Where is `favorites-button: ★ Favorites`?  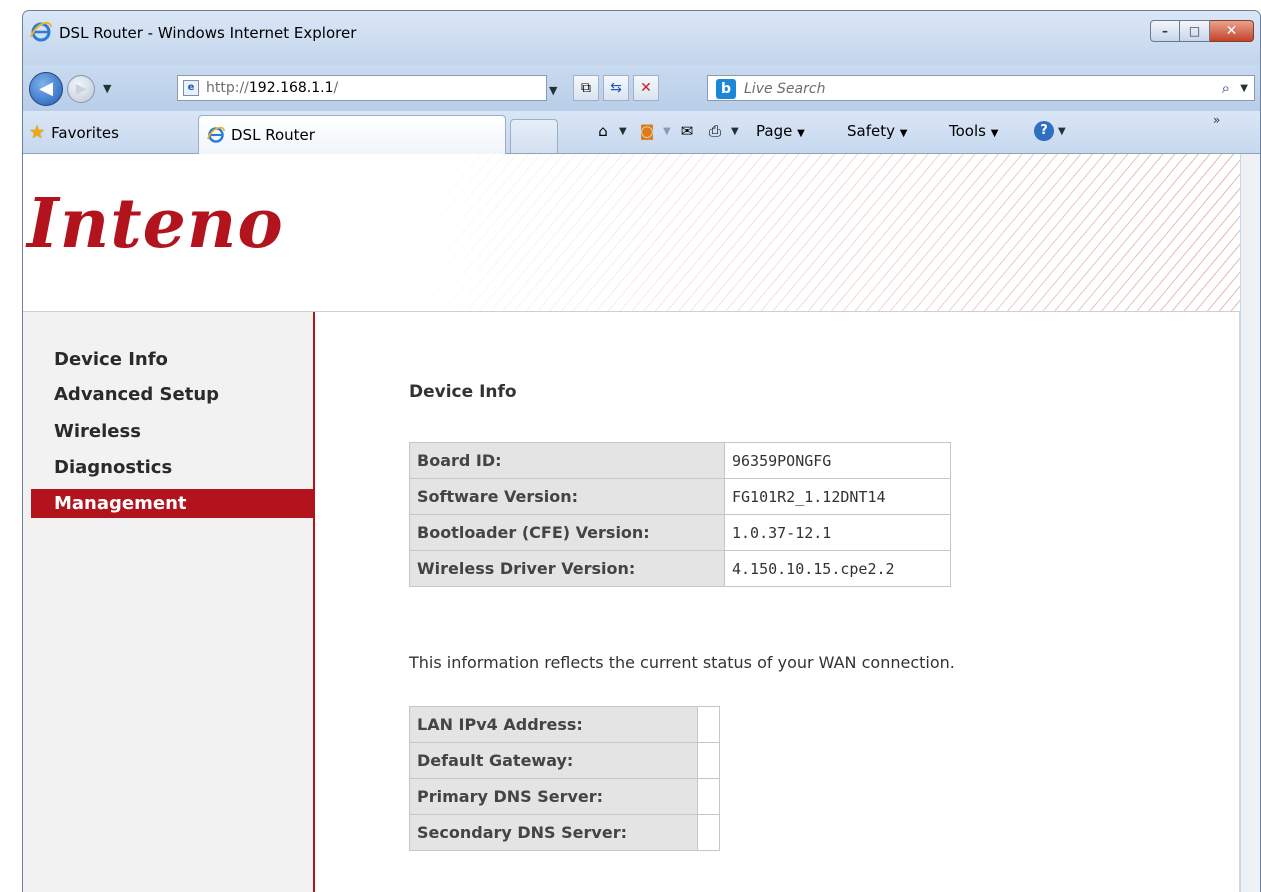 favorites-button: ★ Favorites is located at coordinates (74, 132).